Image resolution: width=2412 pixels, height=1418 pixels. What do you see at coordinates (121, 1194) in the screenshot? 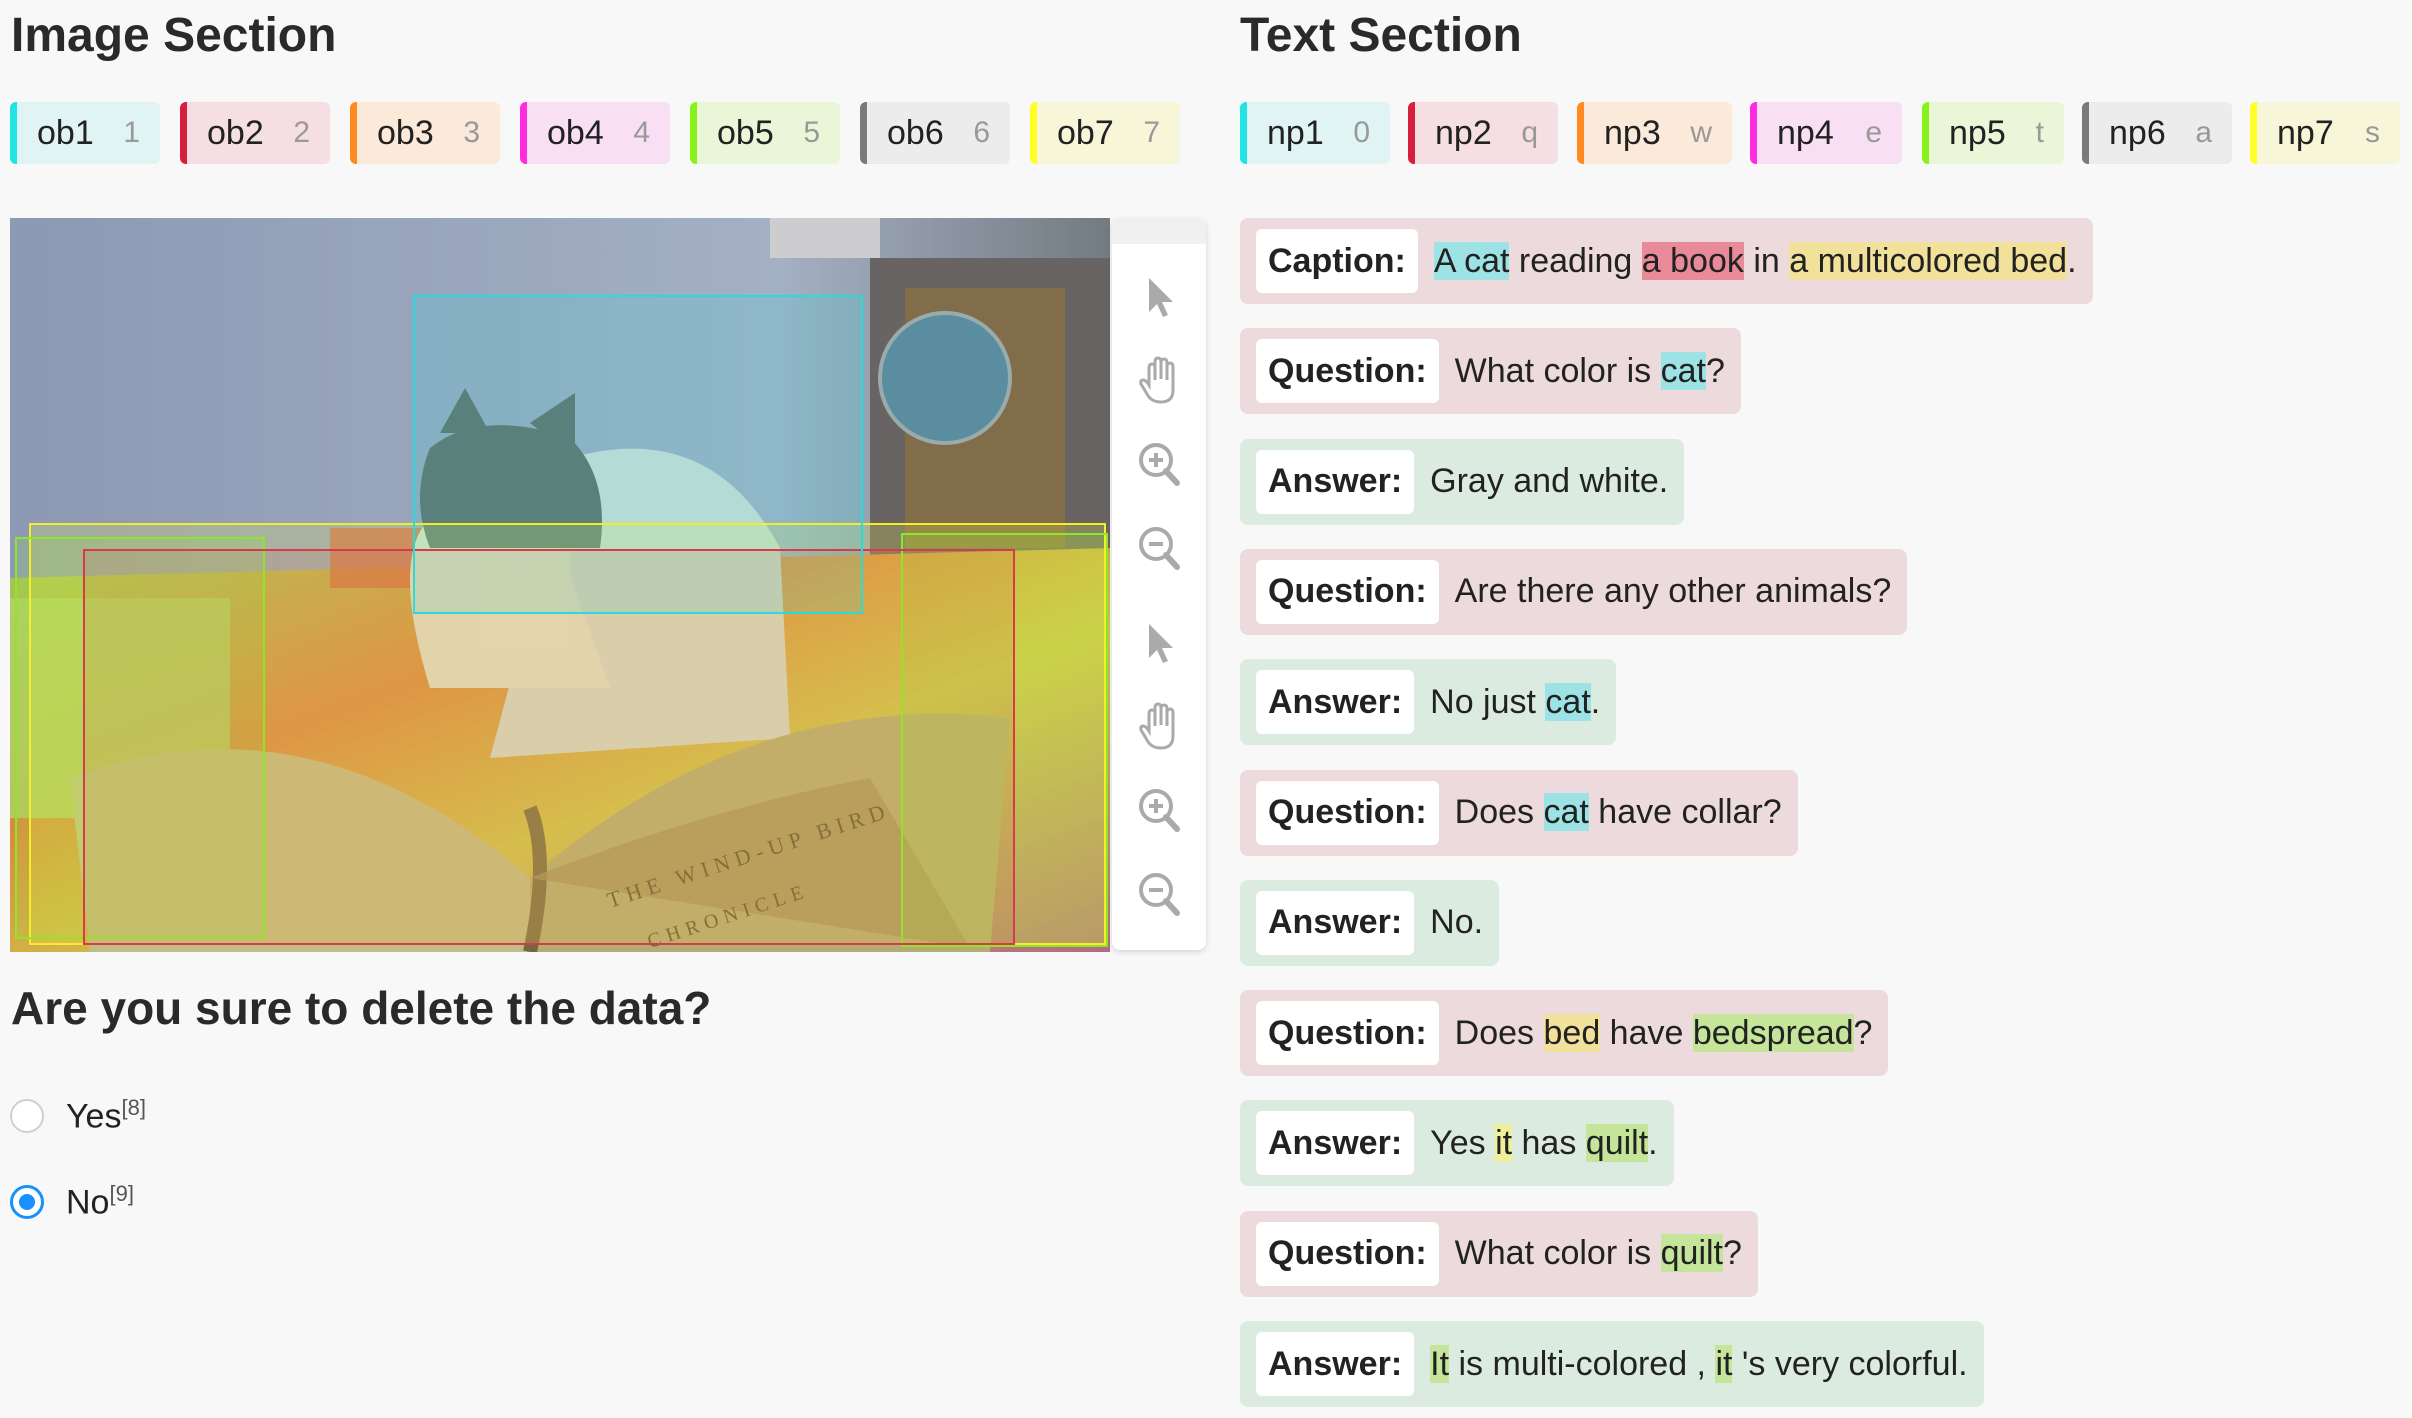
I see `radio-no-hotkey: [9]` at bounding box center [121, 1194].